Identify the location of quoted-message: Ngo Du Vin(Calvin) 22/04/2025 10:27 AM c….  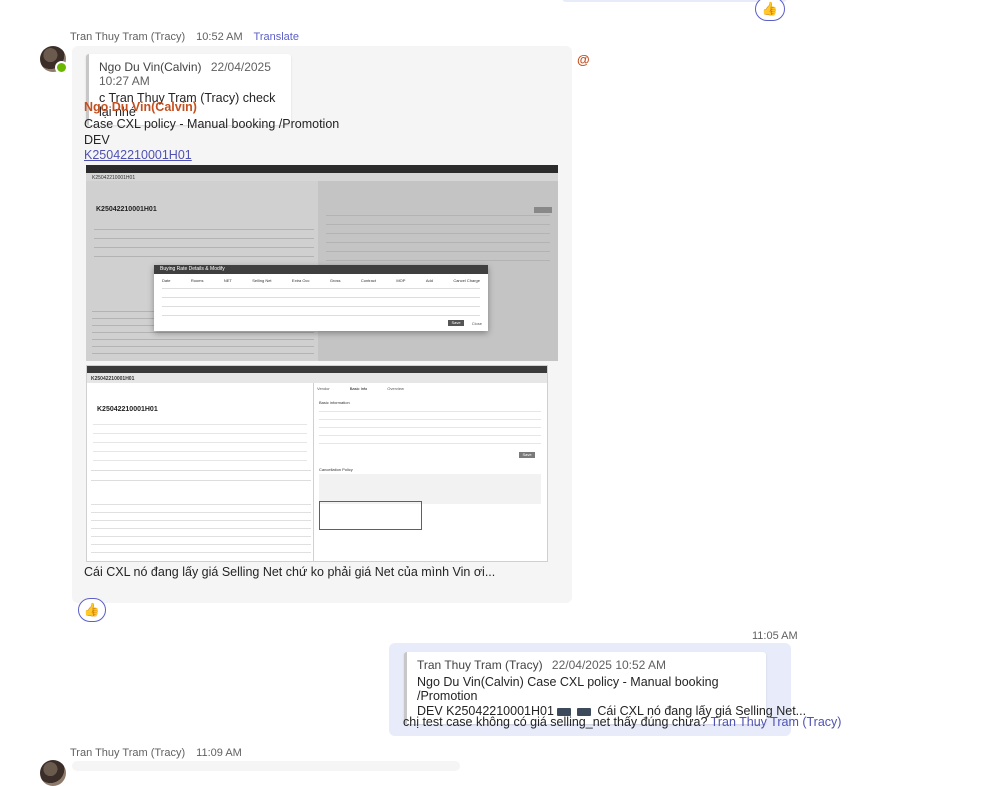
(188, 89).